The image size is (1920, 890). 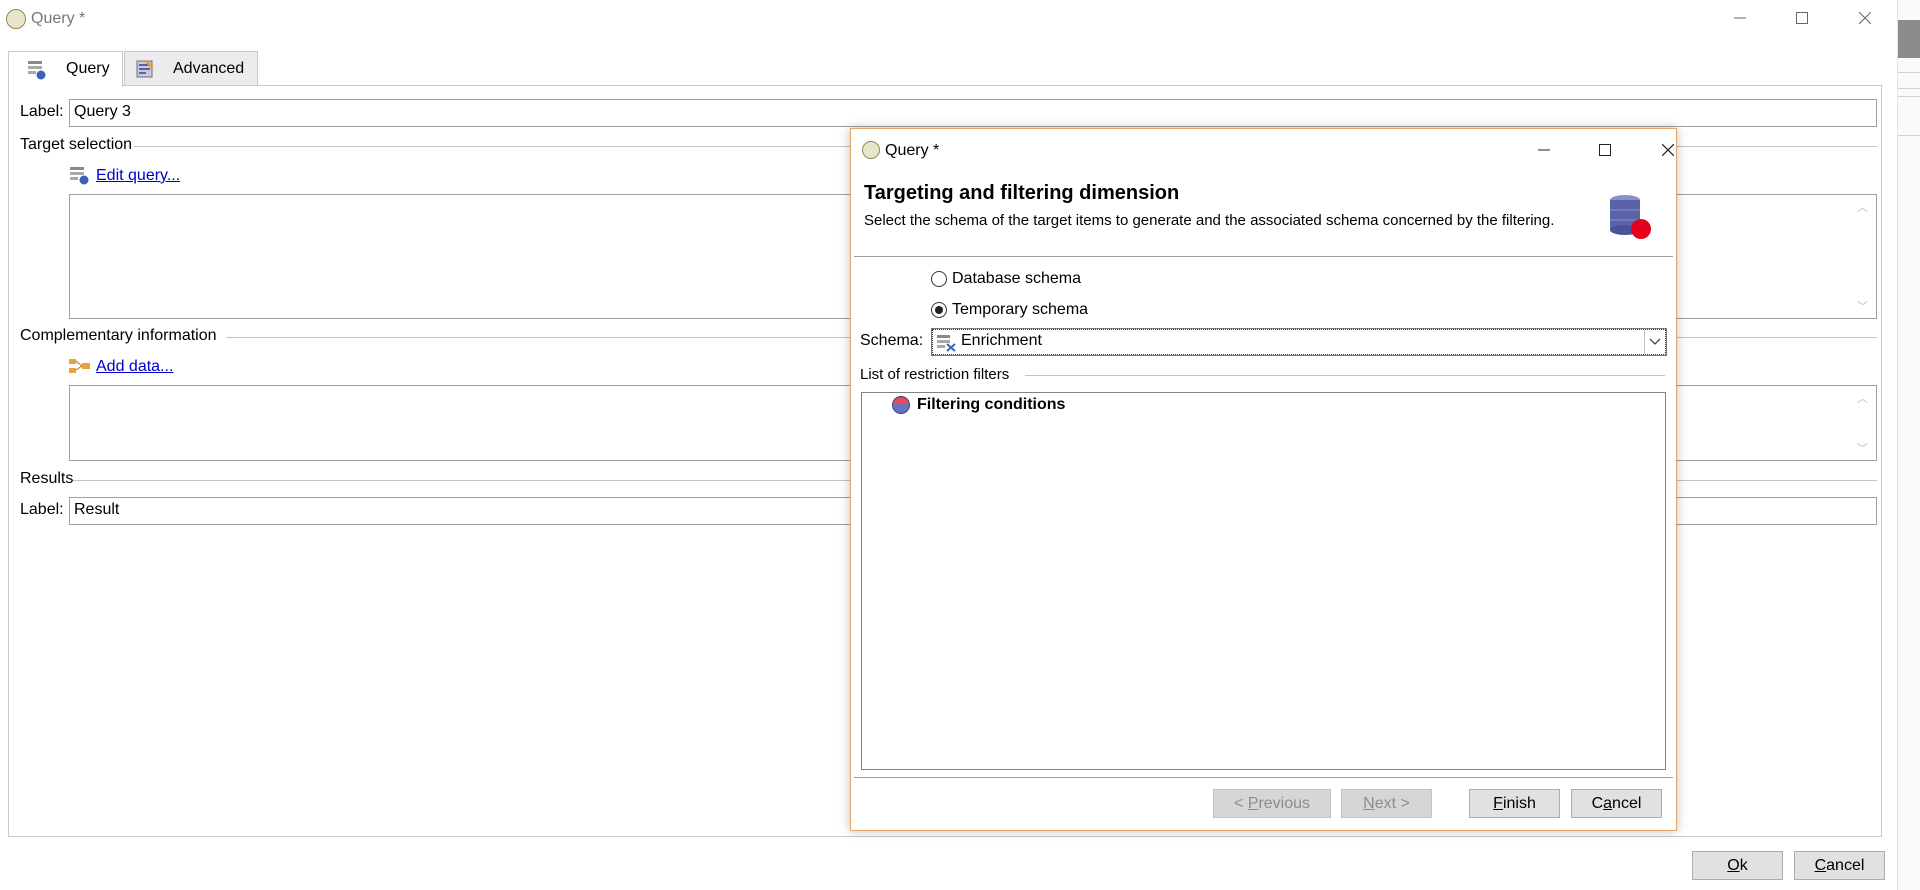 I want to click on edit-query-icon, so click(x=79, y=176).